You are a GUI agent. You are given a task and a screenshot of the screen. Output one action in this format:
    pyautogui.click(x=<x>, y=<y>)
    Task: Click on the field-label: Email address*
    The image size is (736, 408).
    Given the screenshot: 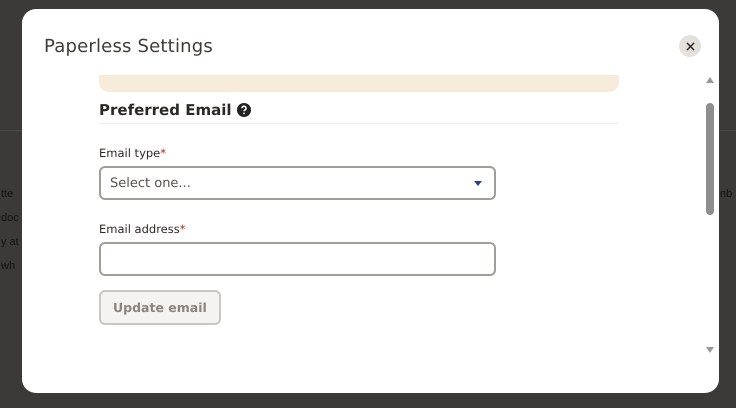 What is the action you would take?
    pyautogui.click(x=142, y=229)
    